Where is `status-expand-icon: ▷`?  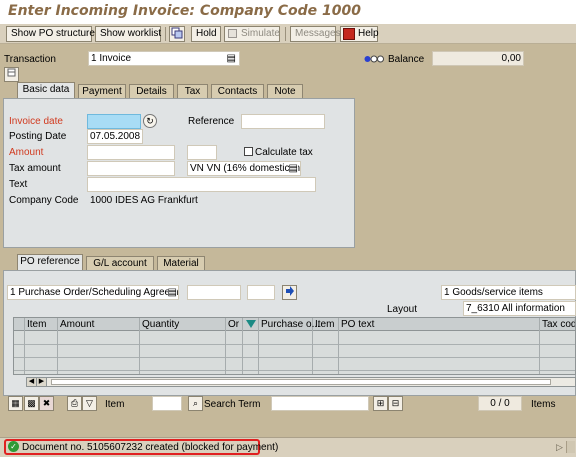 status-expand-icon: ▷ is located at coordinates (559, 447).